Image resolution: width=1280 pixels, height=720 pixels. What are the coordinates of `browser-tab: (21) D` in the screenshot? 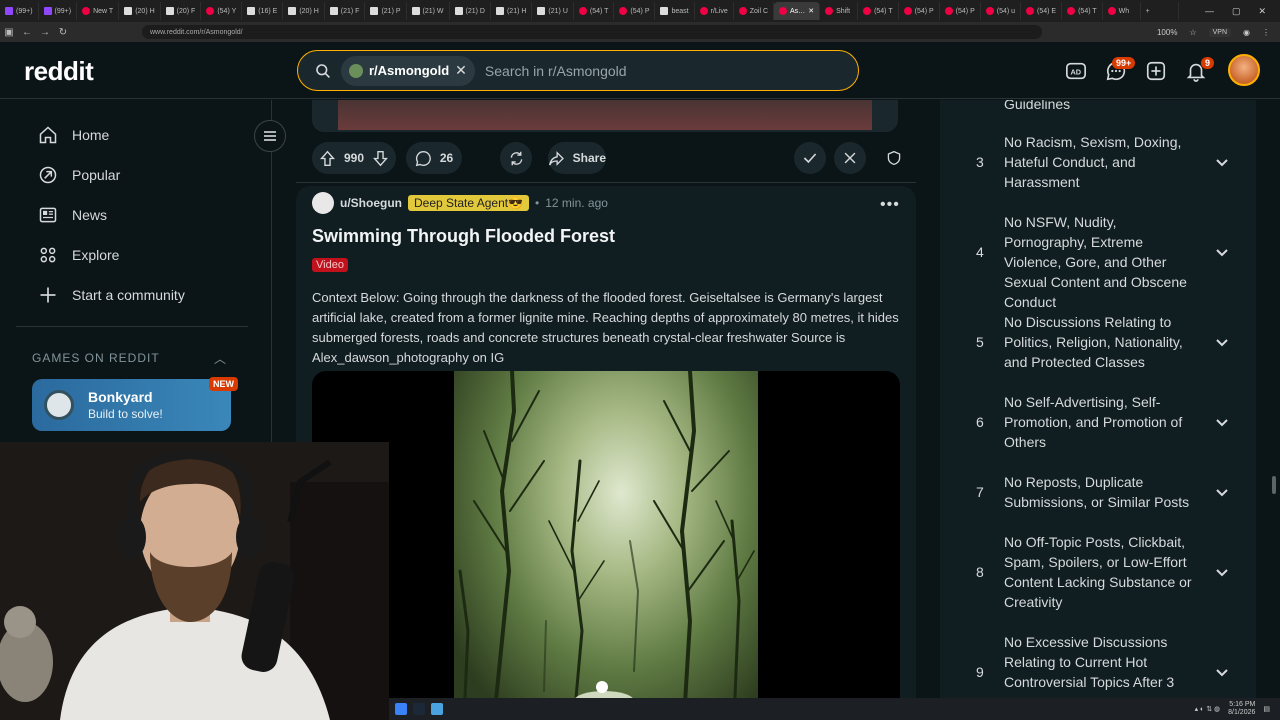 It's located at (470, 11).